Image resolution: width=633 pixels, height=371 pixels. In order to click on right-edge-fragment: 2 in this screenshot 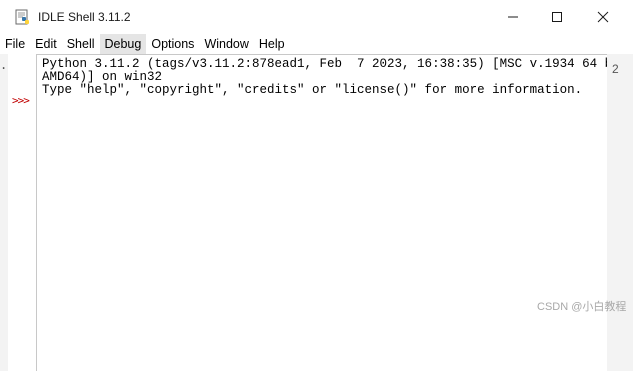, I will do `click(615, 69)`.